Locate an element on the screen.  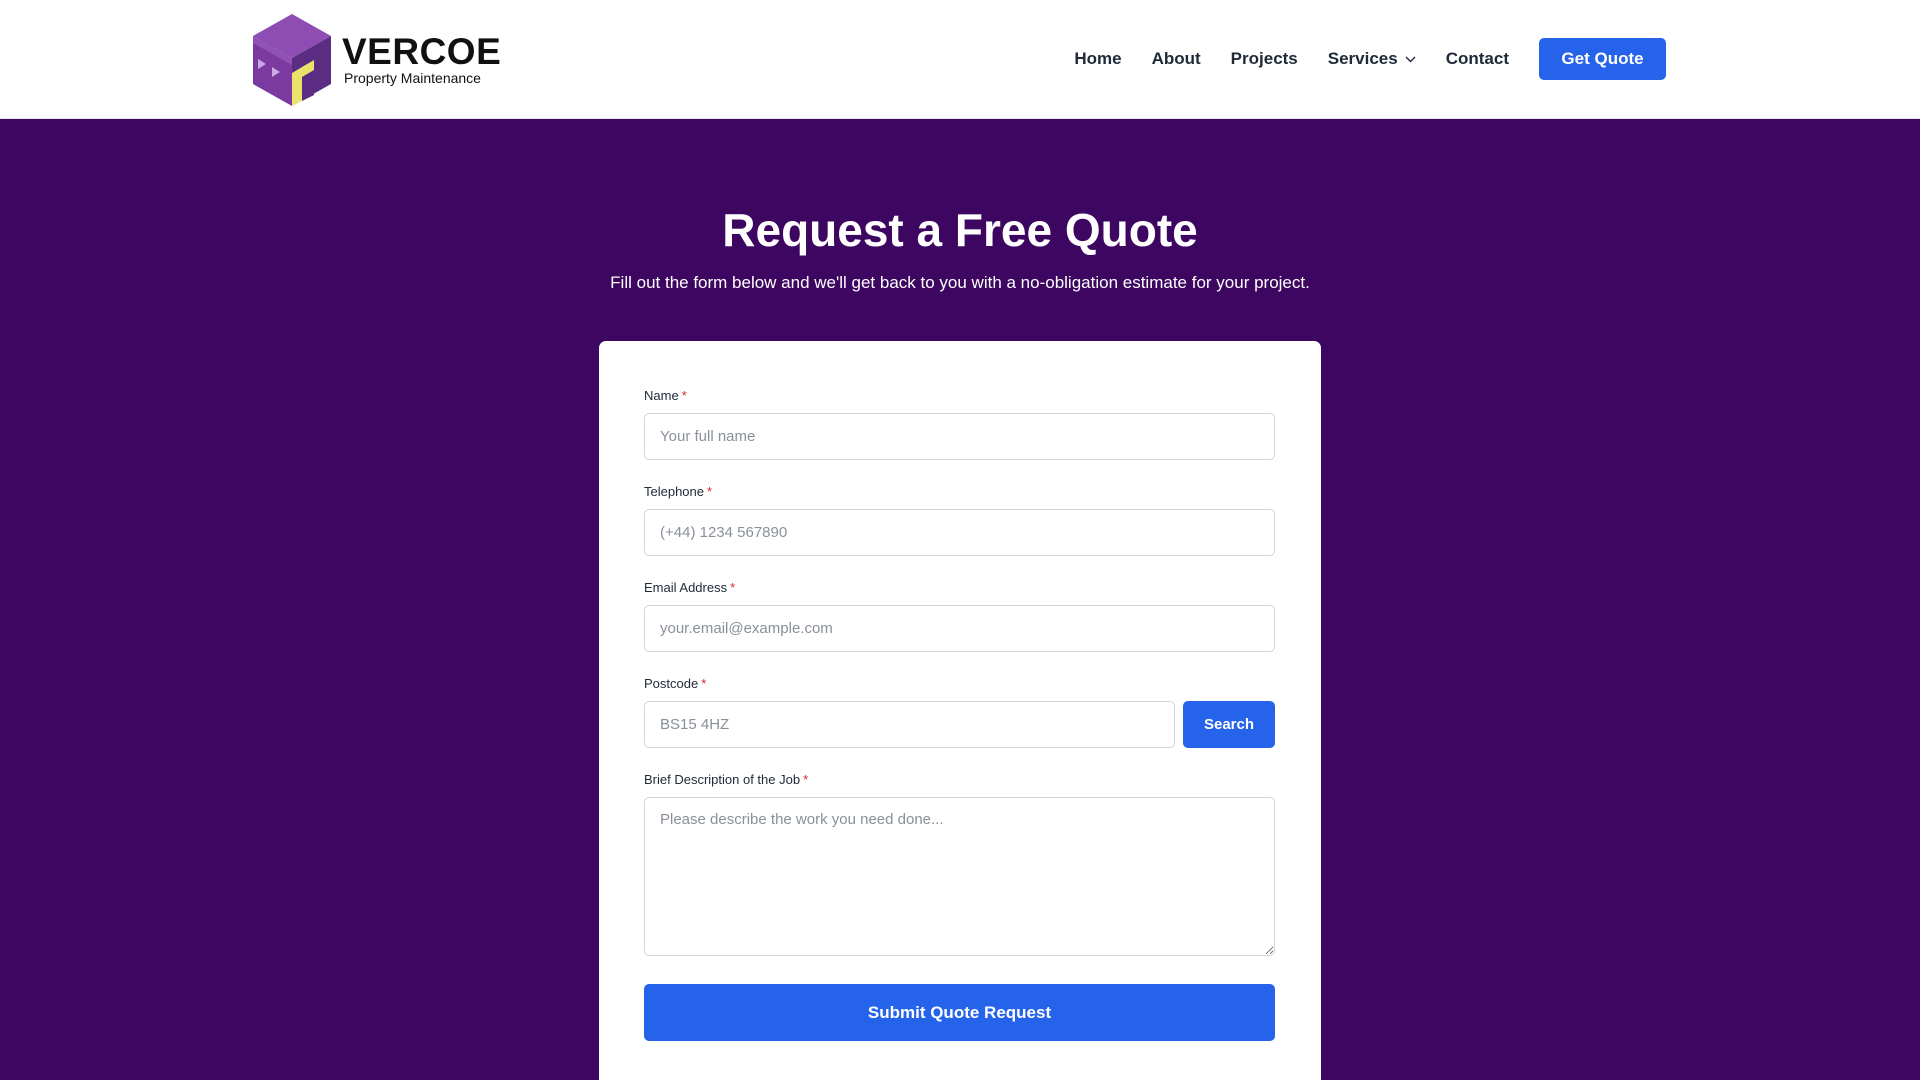
nav-contact-link: Contact is located at coordinates (1477, 59).